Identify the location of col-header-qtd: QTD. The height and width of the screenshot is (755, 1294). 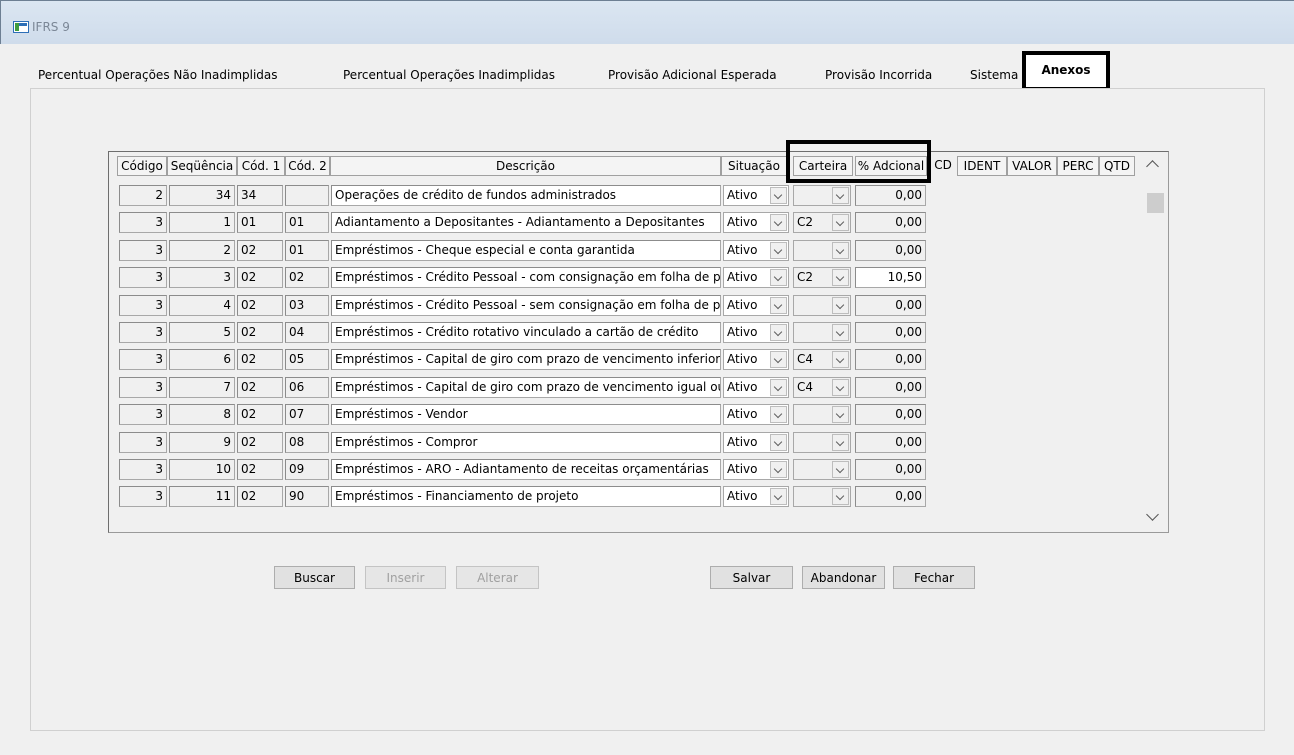
(1117, 166).